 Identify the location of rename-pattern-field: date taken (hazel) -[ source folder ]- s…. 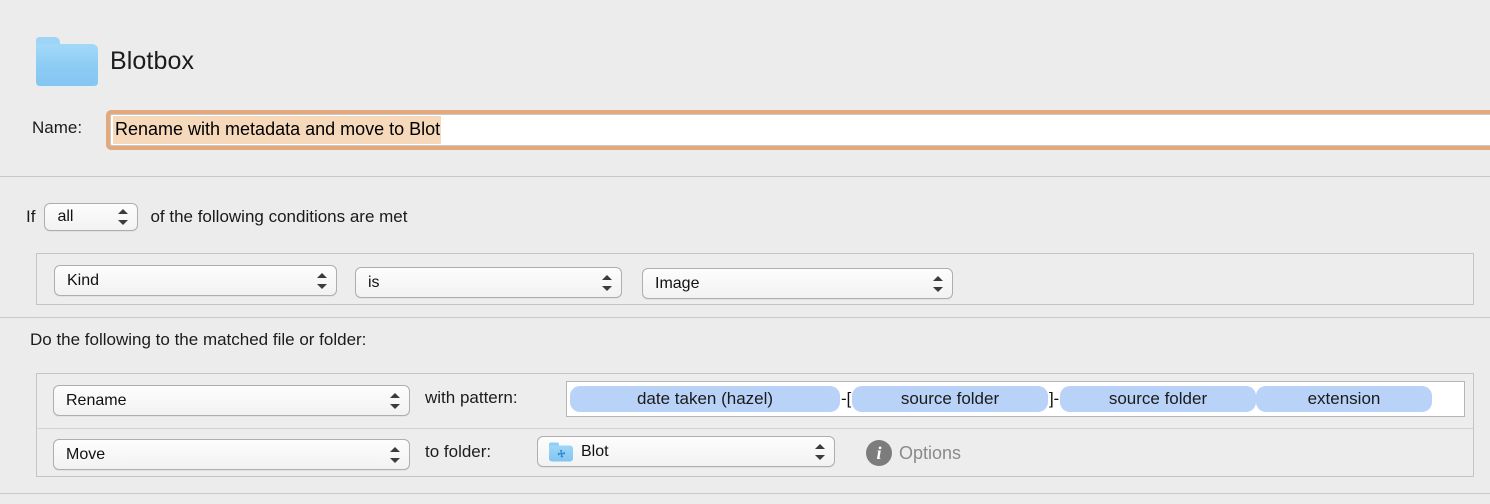
(1015, 399).